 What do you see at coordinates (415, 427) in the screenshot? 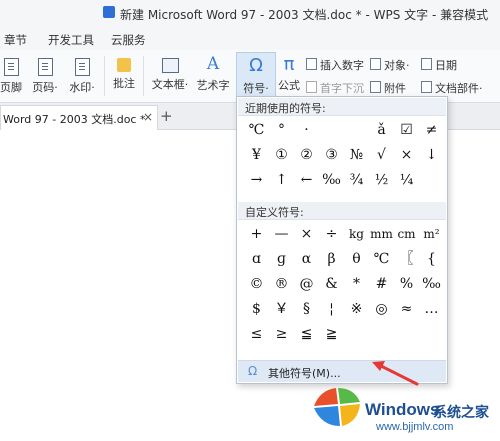
I see `watermark-url: www.bjjmlv.com` at bounding box center [415, 427].